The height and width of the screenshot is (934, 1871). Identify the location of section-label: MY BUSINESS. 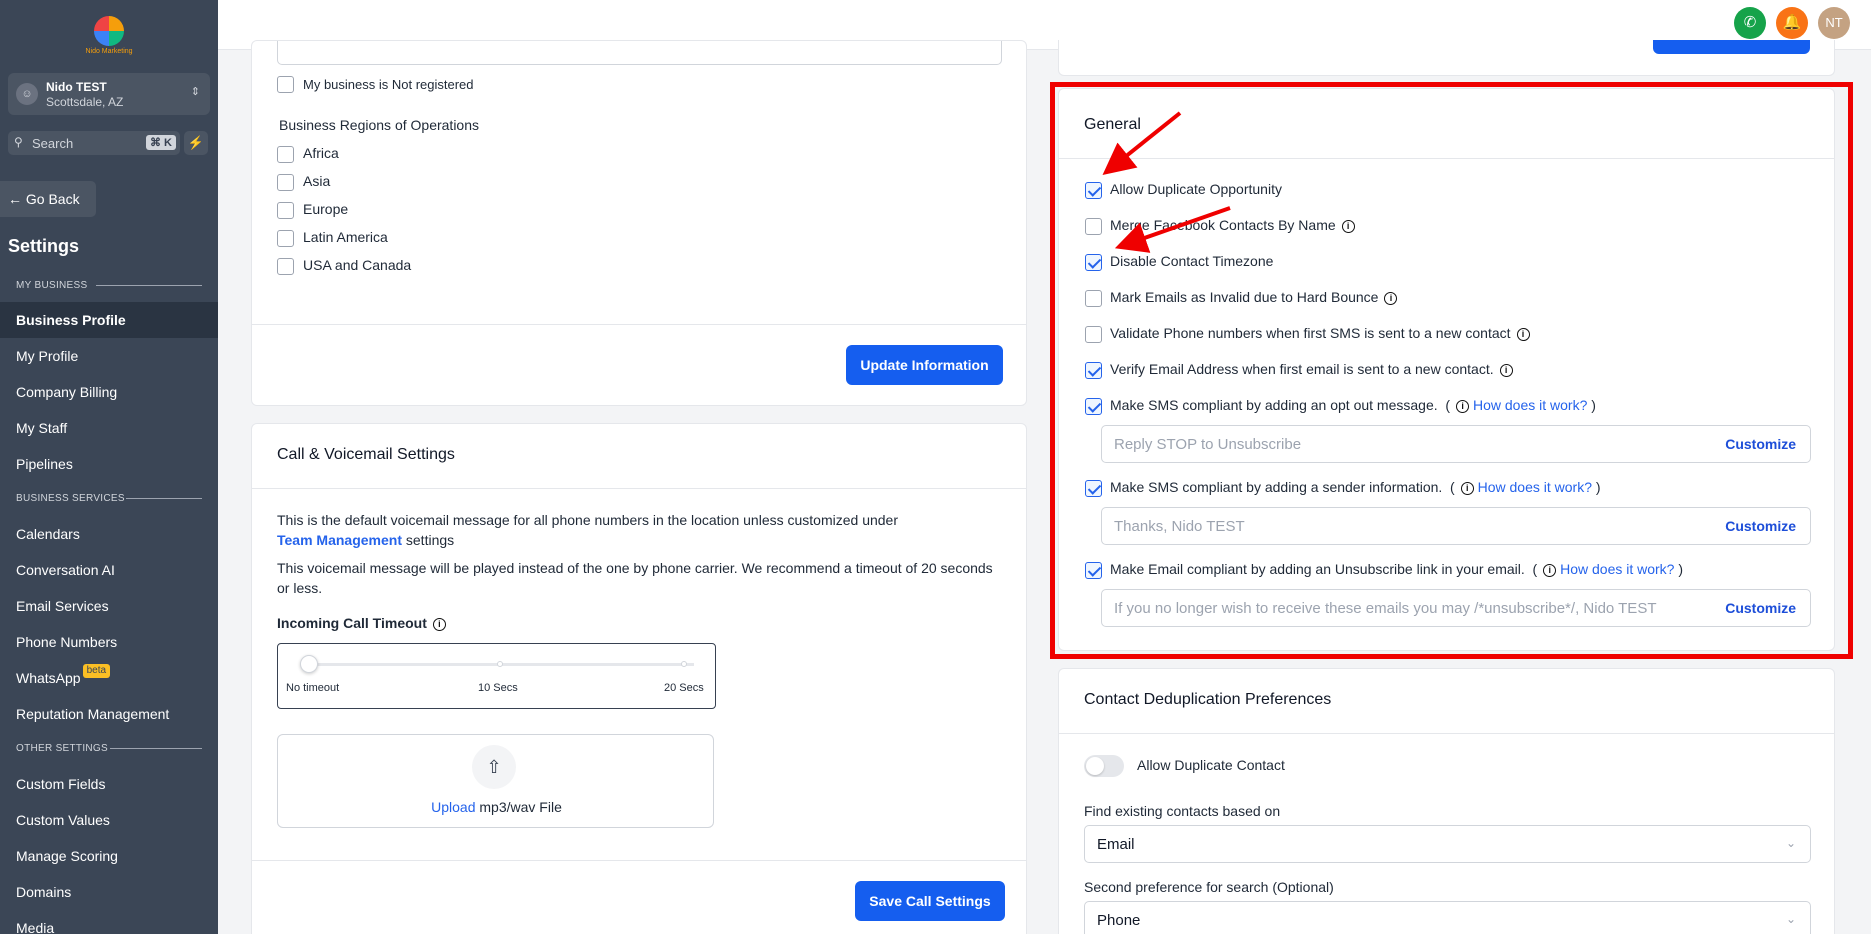
(52, 285).